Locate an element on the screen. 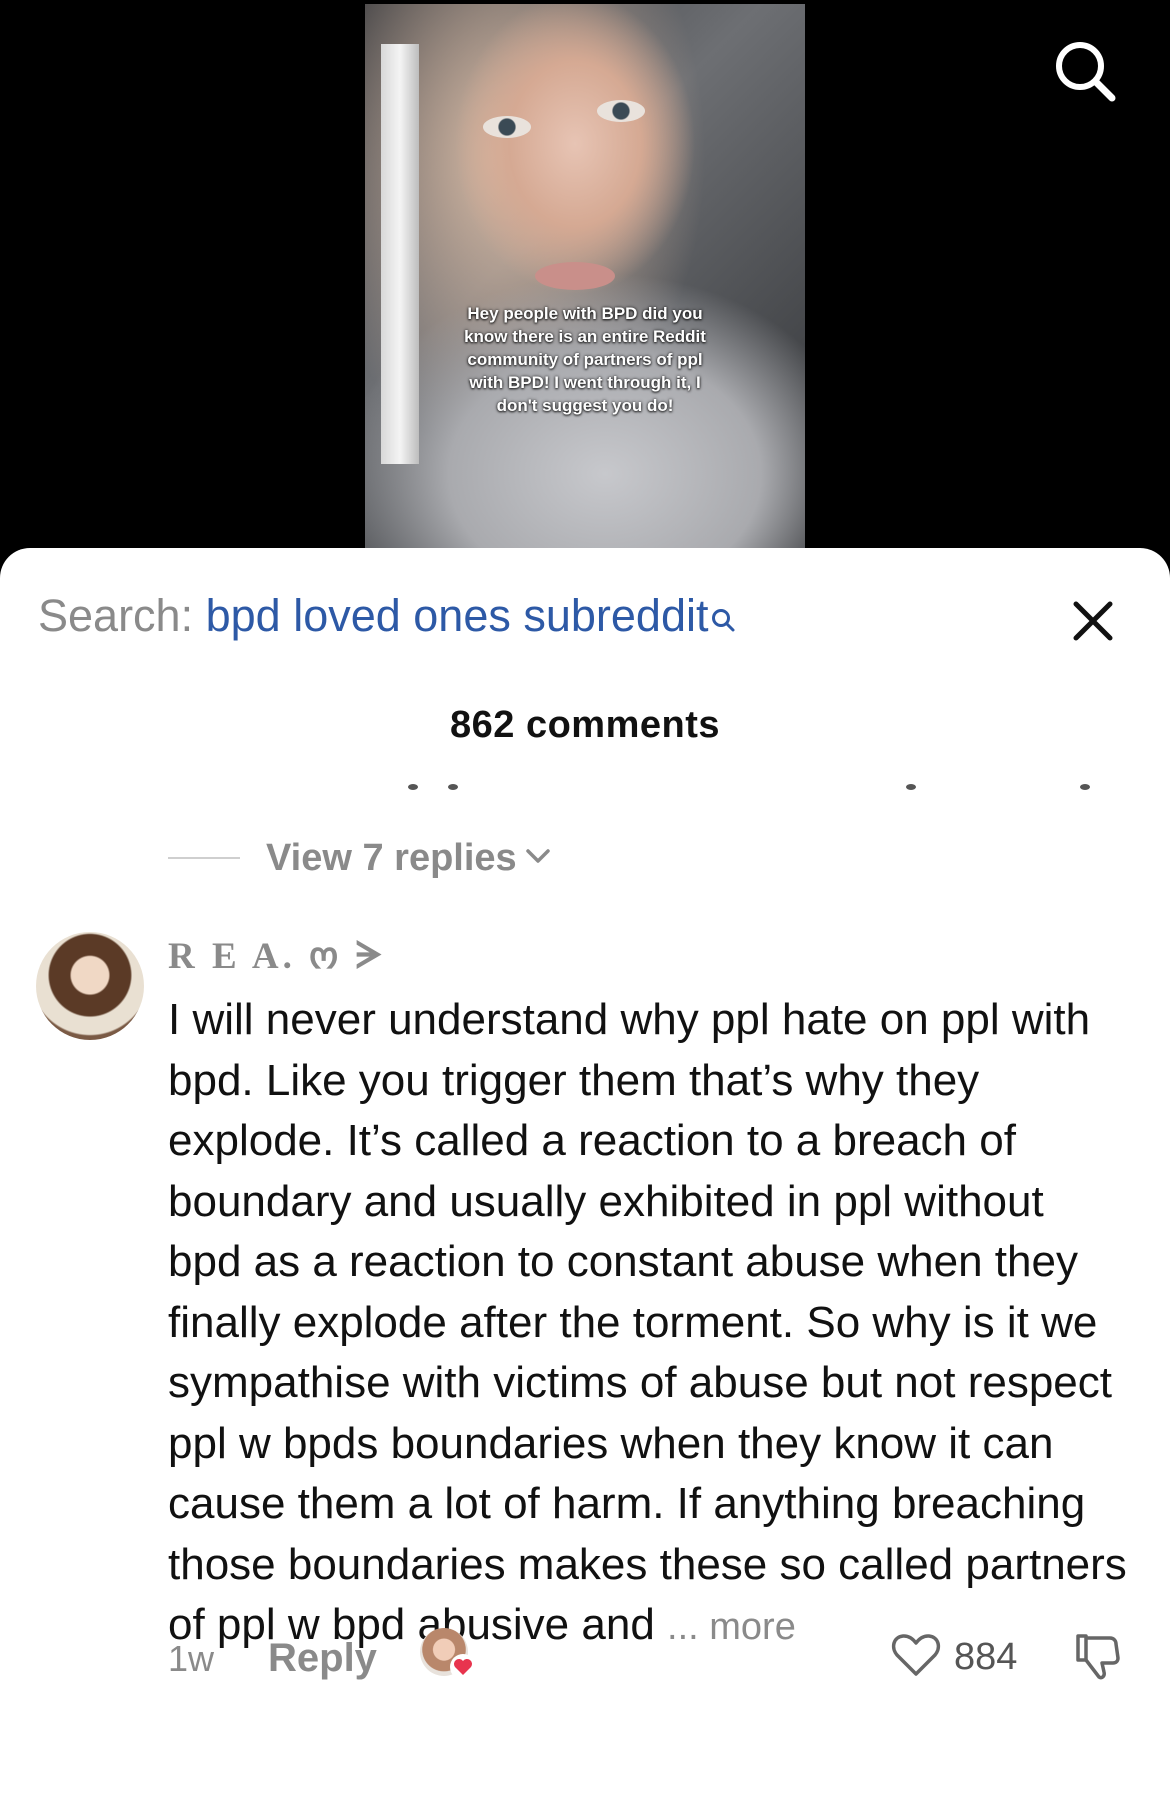 The image size is (1170, 1797). heart-outline-icon is located at coordinates (916, 1657).